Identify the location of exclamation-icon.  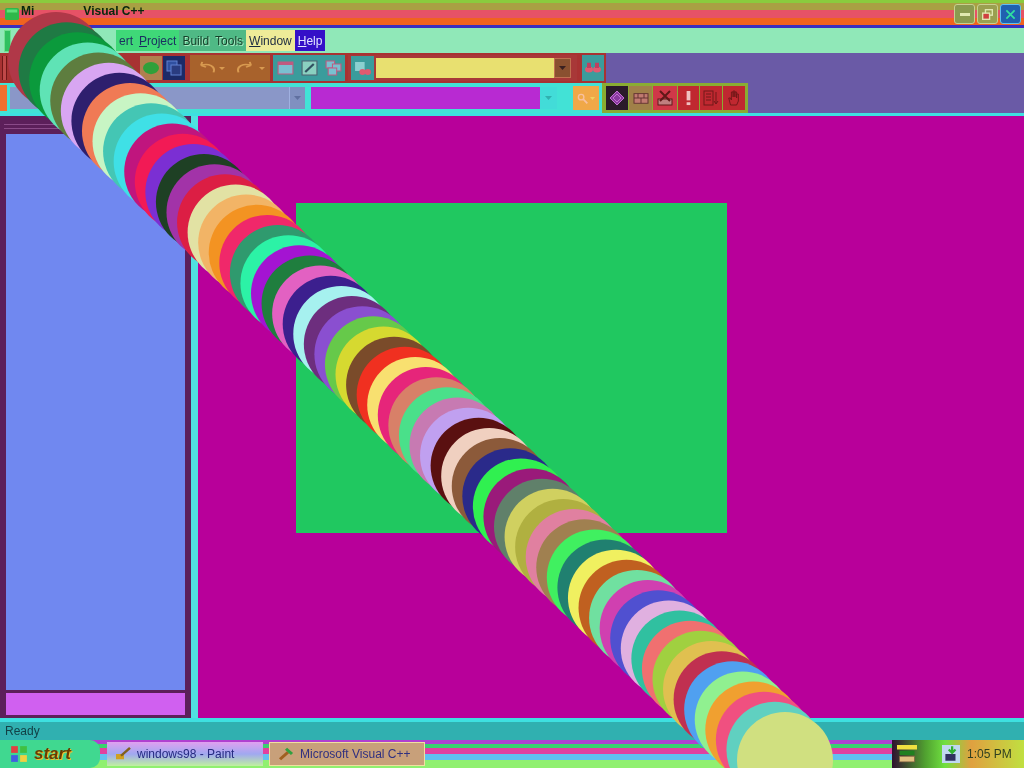
(688, 98).